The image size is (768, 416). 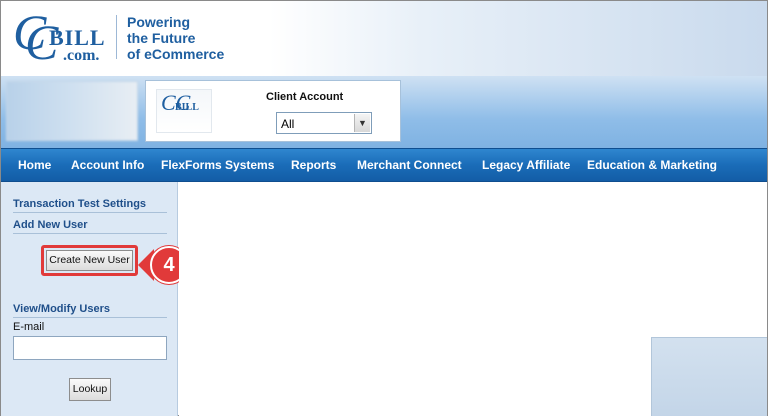 What do you see at coordinates (273, 111) in the screenshot?
I see `client-account-panel: CC BILL Client Account All ▼` at bounding box center [273, 111].